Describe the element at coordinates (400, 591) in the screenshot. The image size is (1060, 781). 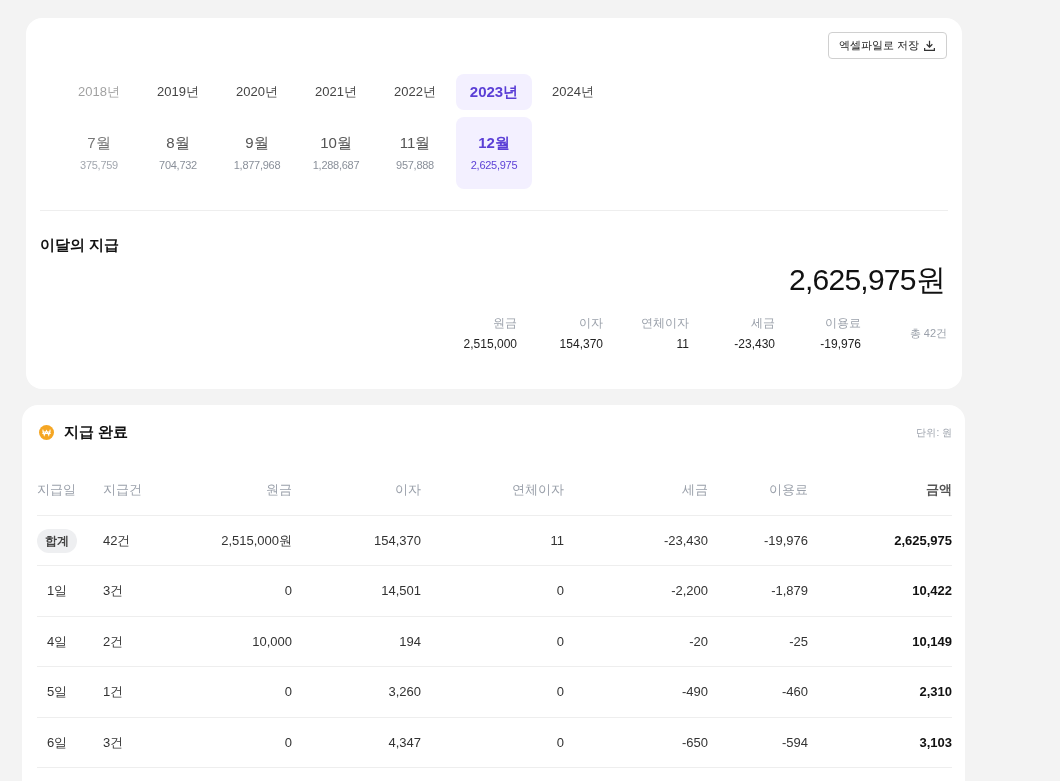
I see `table-cell-text: 14,501` at that location.